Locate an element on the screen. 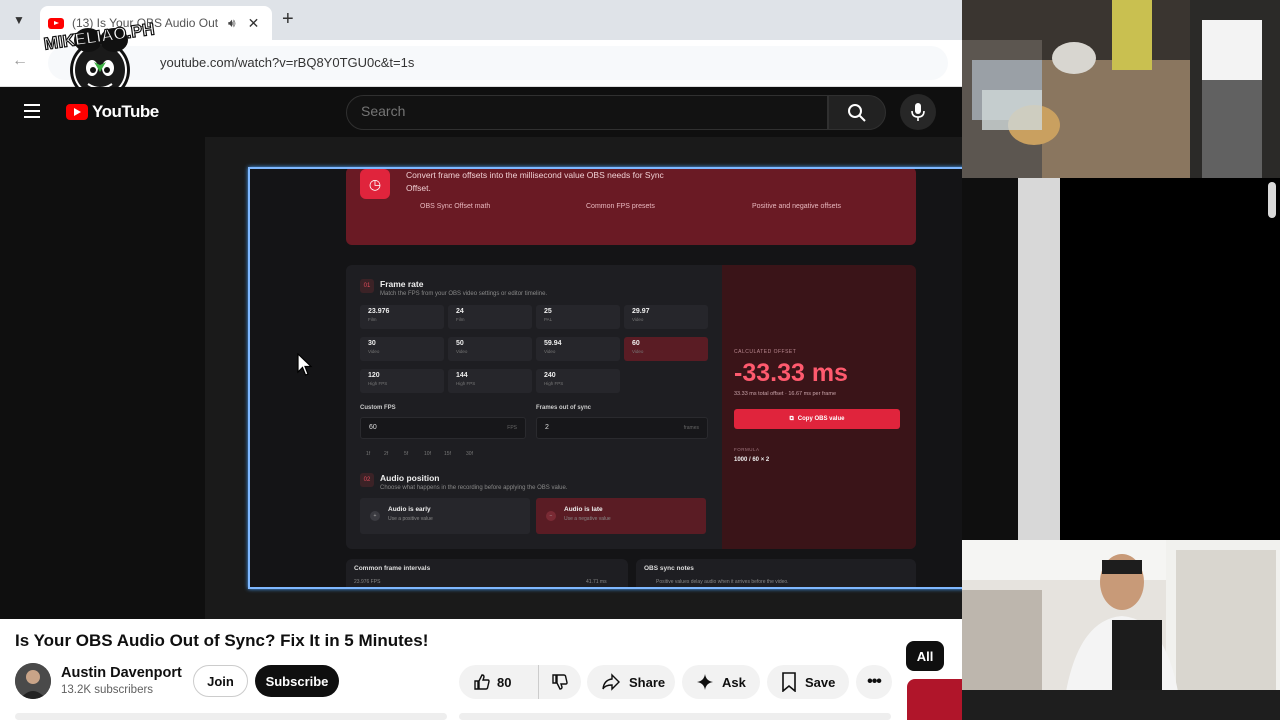 The width and height of the screenshot is (1280, 720). more-actions-button: ••• is located at coordinates (874, 682).